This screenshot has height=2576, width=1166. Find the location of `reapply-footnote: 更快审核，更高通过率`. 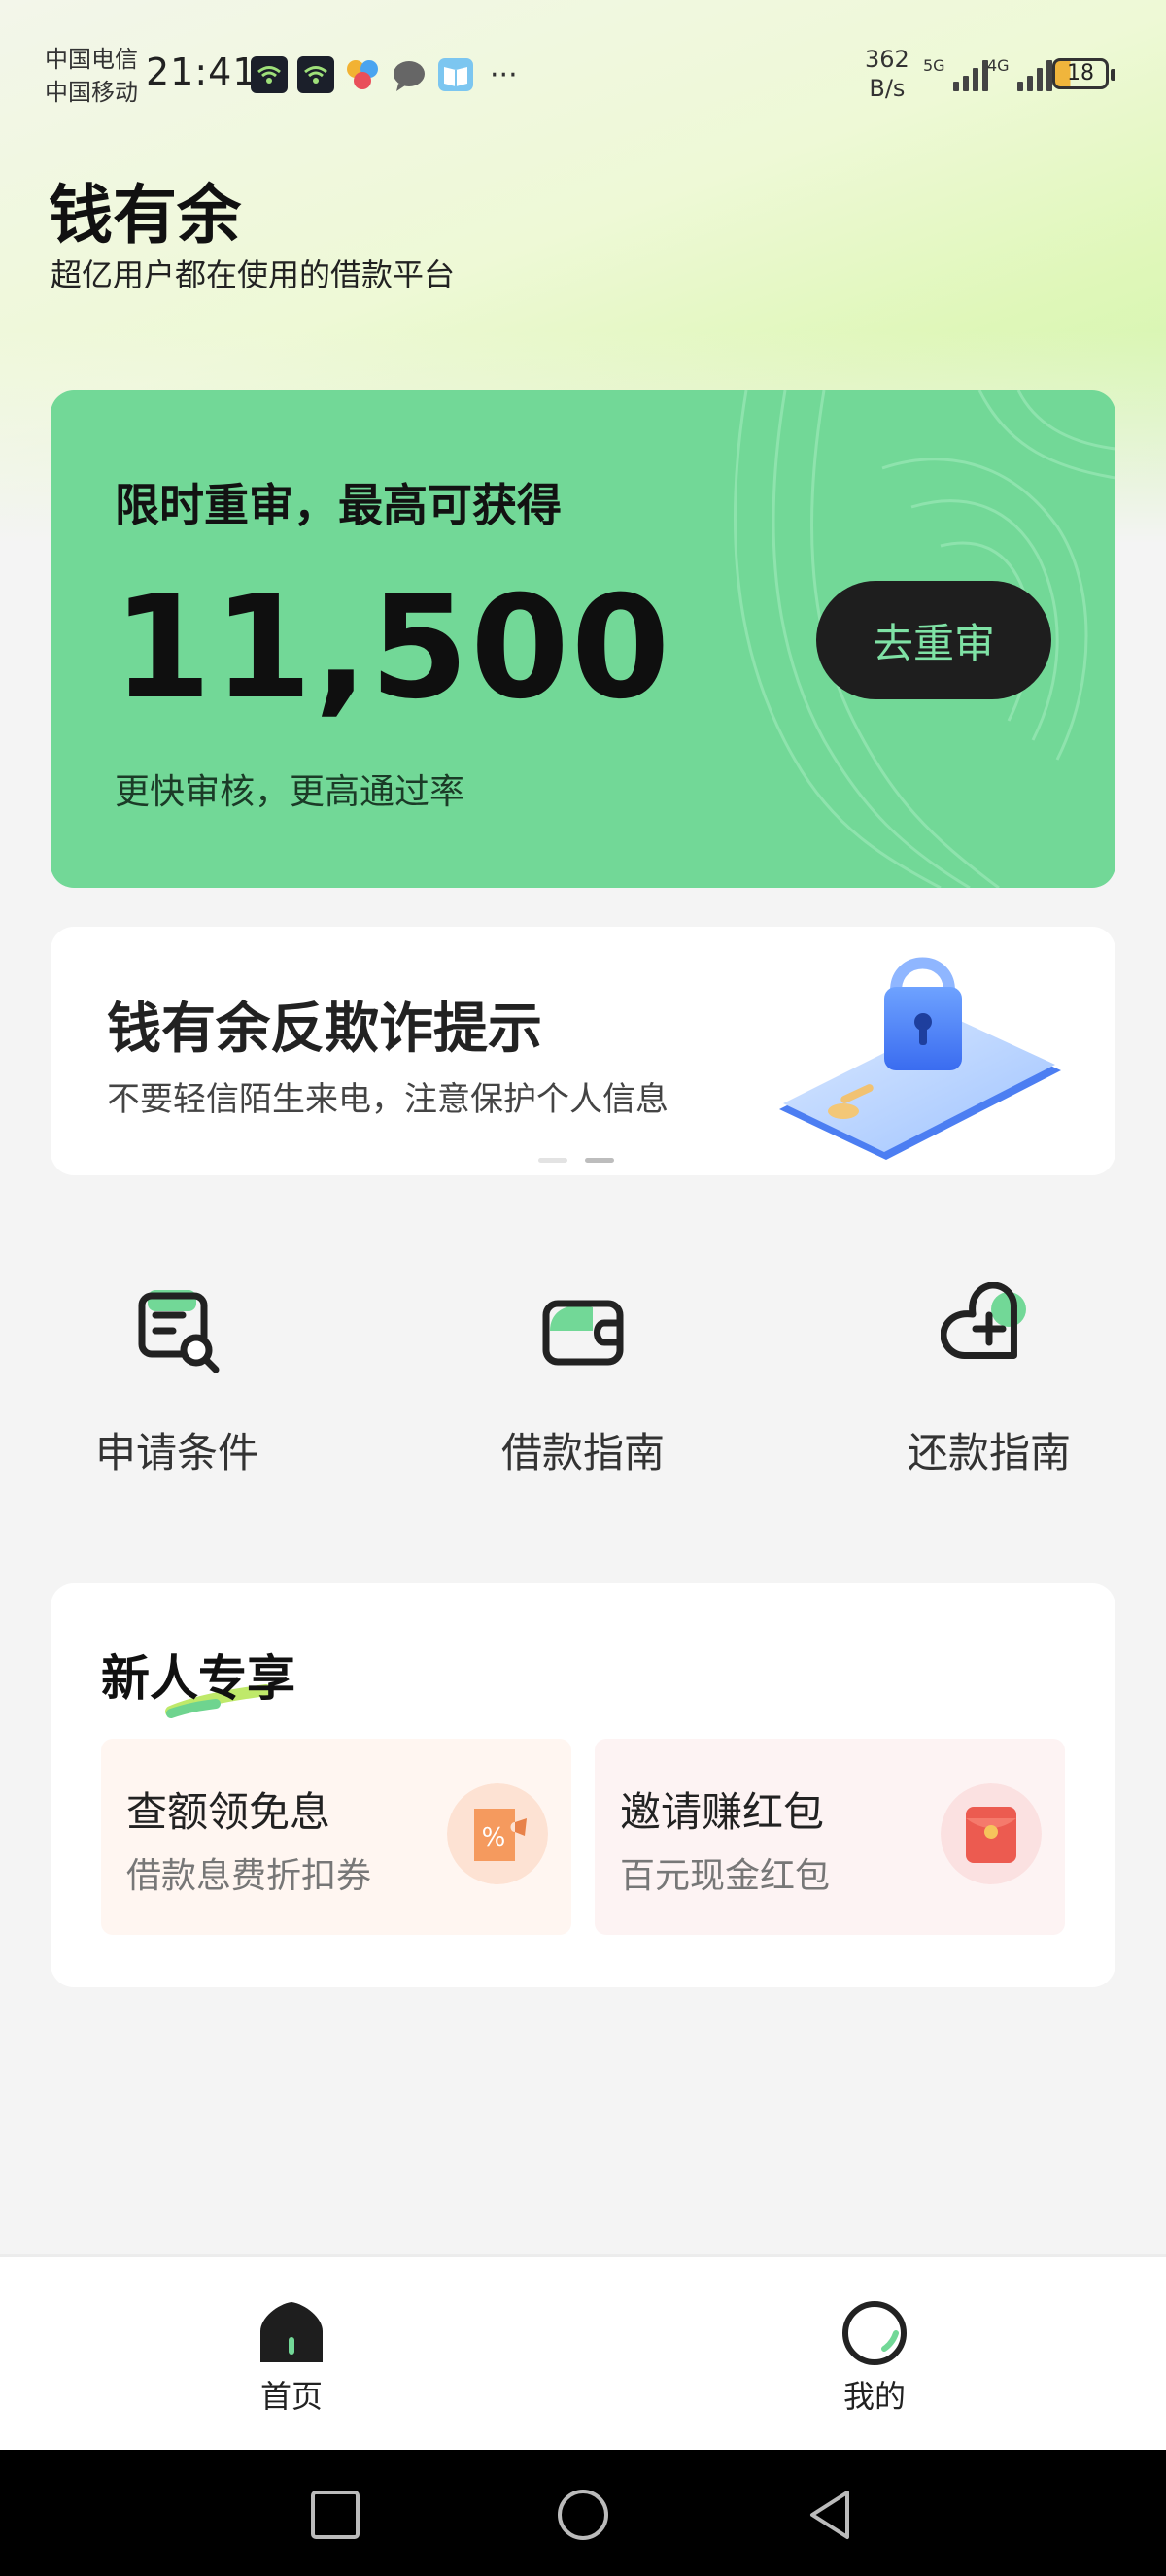

reapply-footnote: 更快审核，更高通过率 is located at coordinates (290, 792).